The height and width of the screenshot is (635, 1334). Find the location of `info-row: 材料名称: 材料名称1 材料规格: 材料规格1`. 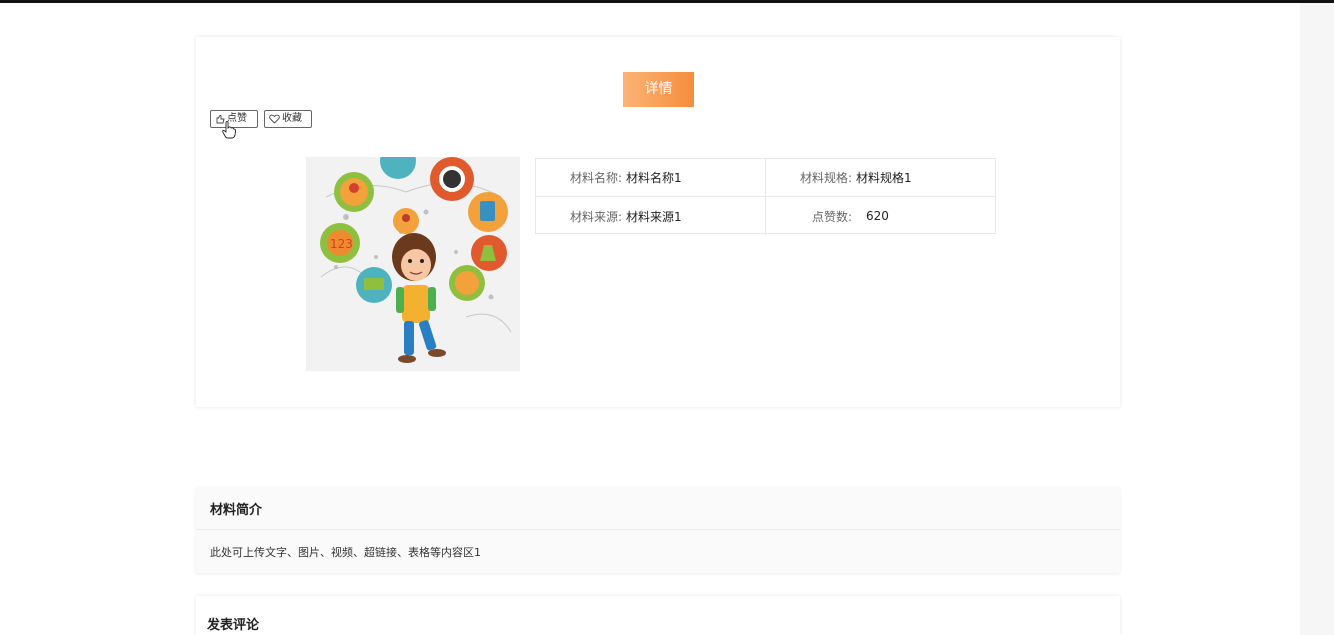

info-row: 材料名称: 材料名称1 材料规格: 材料规格1 is located at coordinates (765, 178).